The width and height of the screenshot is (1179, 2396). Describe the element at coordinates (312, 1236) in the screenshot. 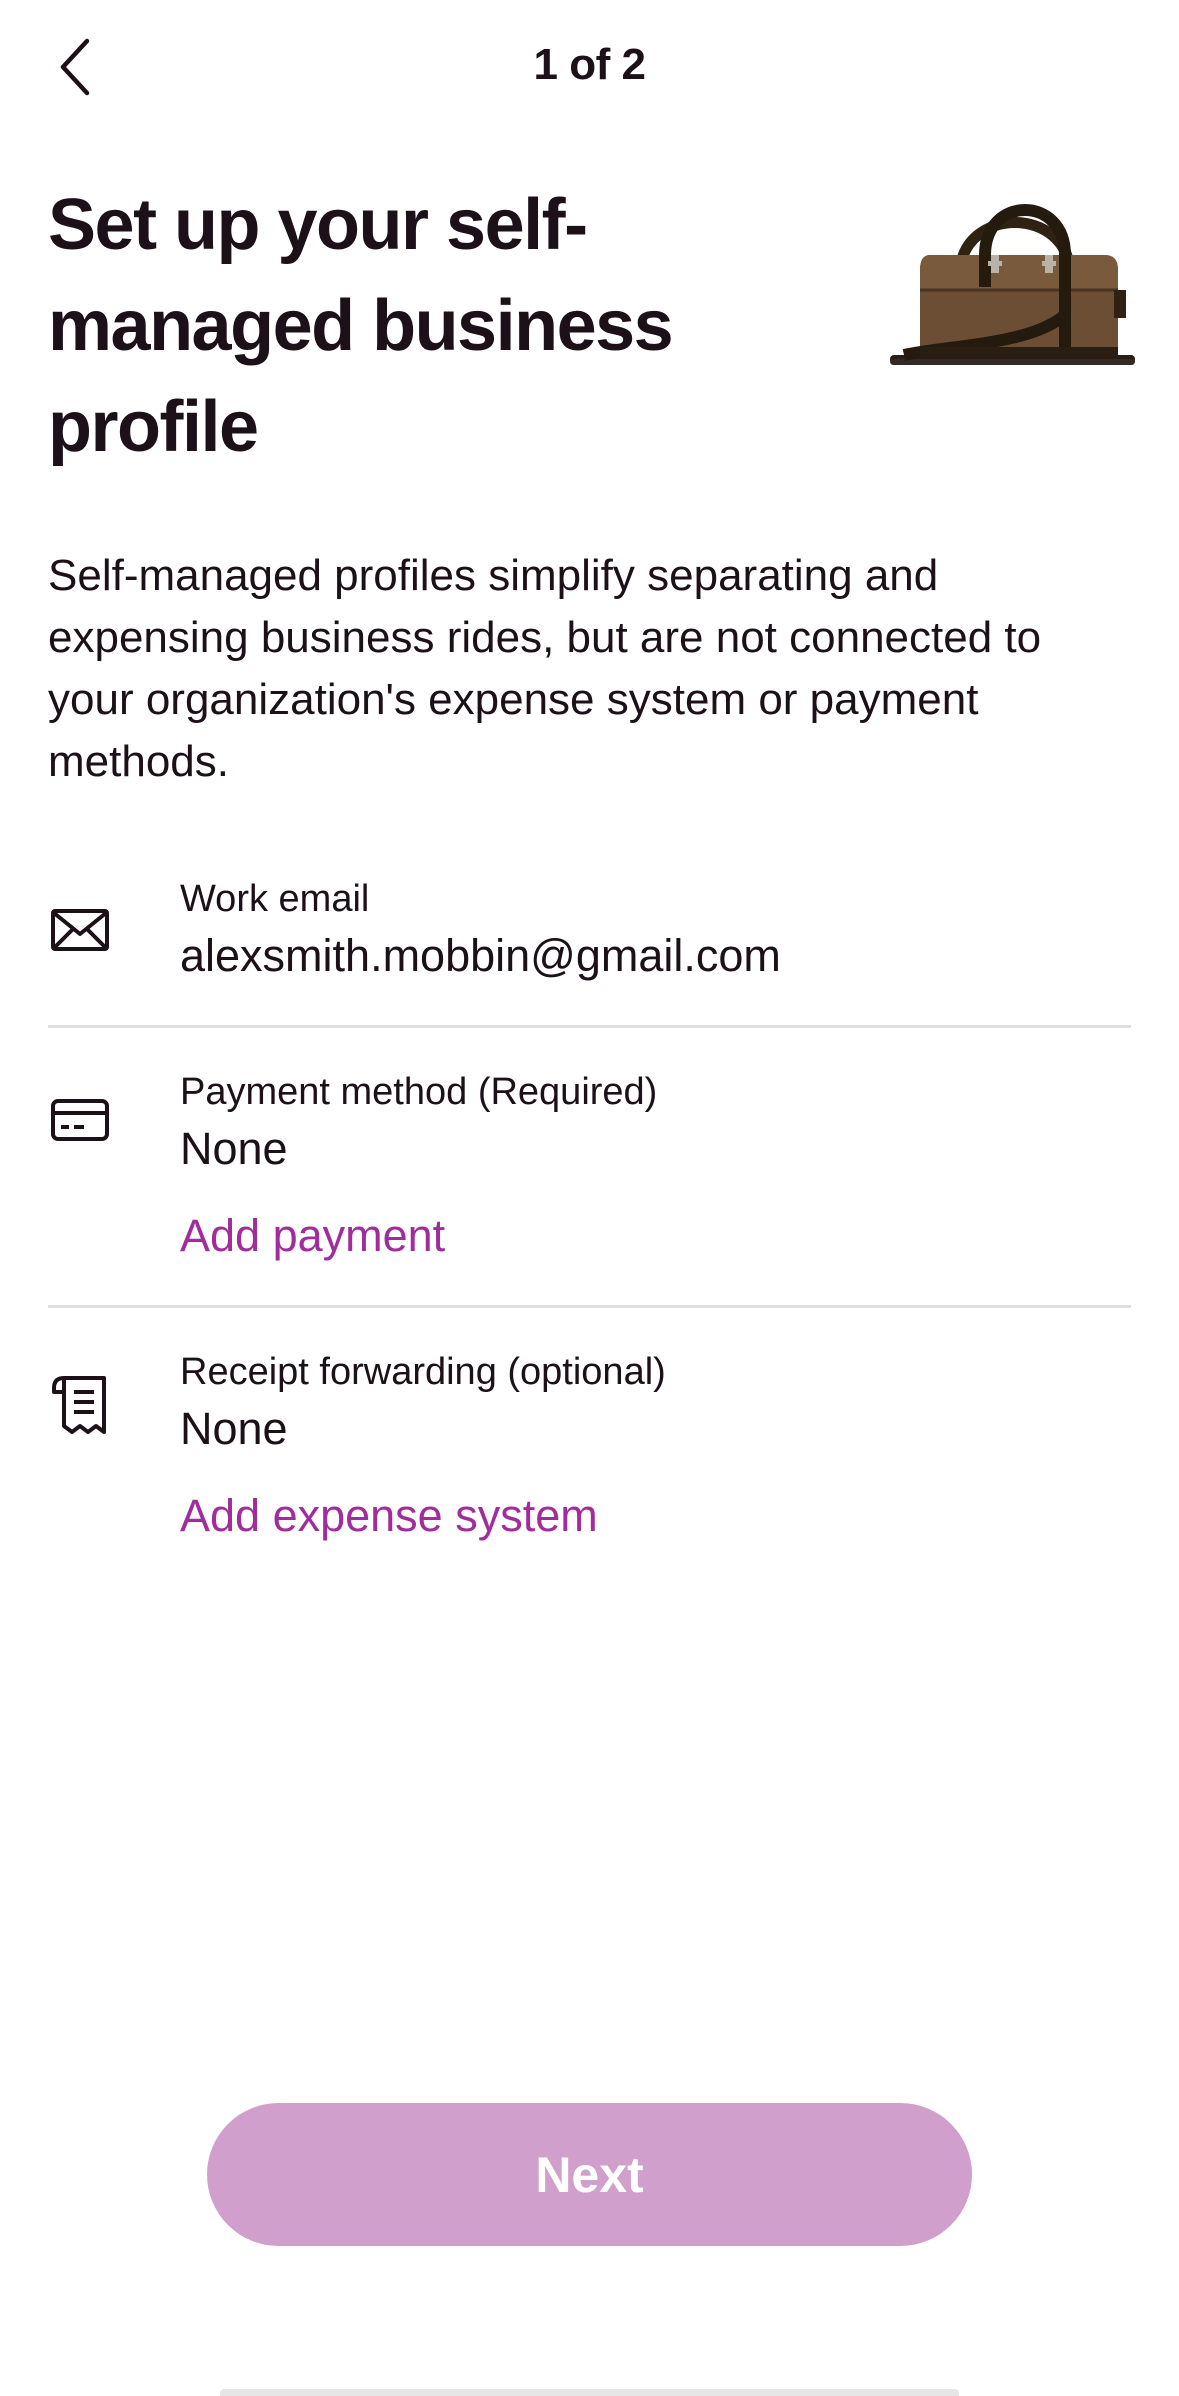

I see `add-payment-link: Add payment` at that location.